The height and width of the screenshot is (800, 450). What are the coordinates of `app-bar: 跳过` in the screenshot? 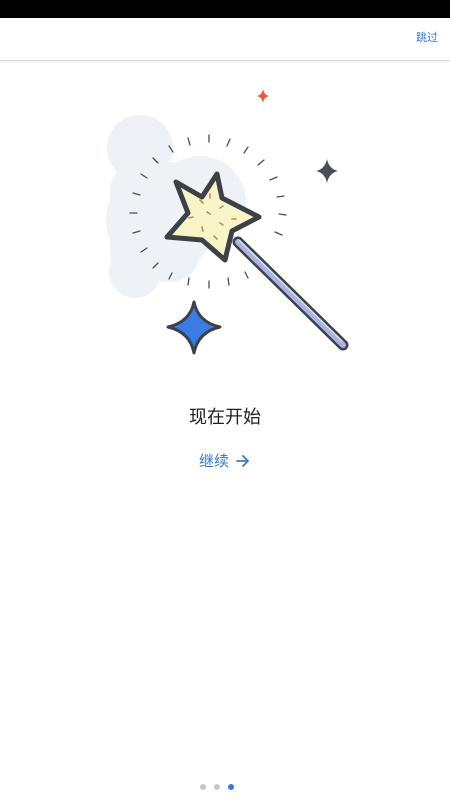 It's located at (225, 39).